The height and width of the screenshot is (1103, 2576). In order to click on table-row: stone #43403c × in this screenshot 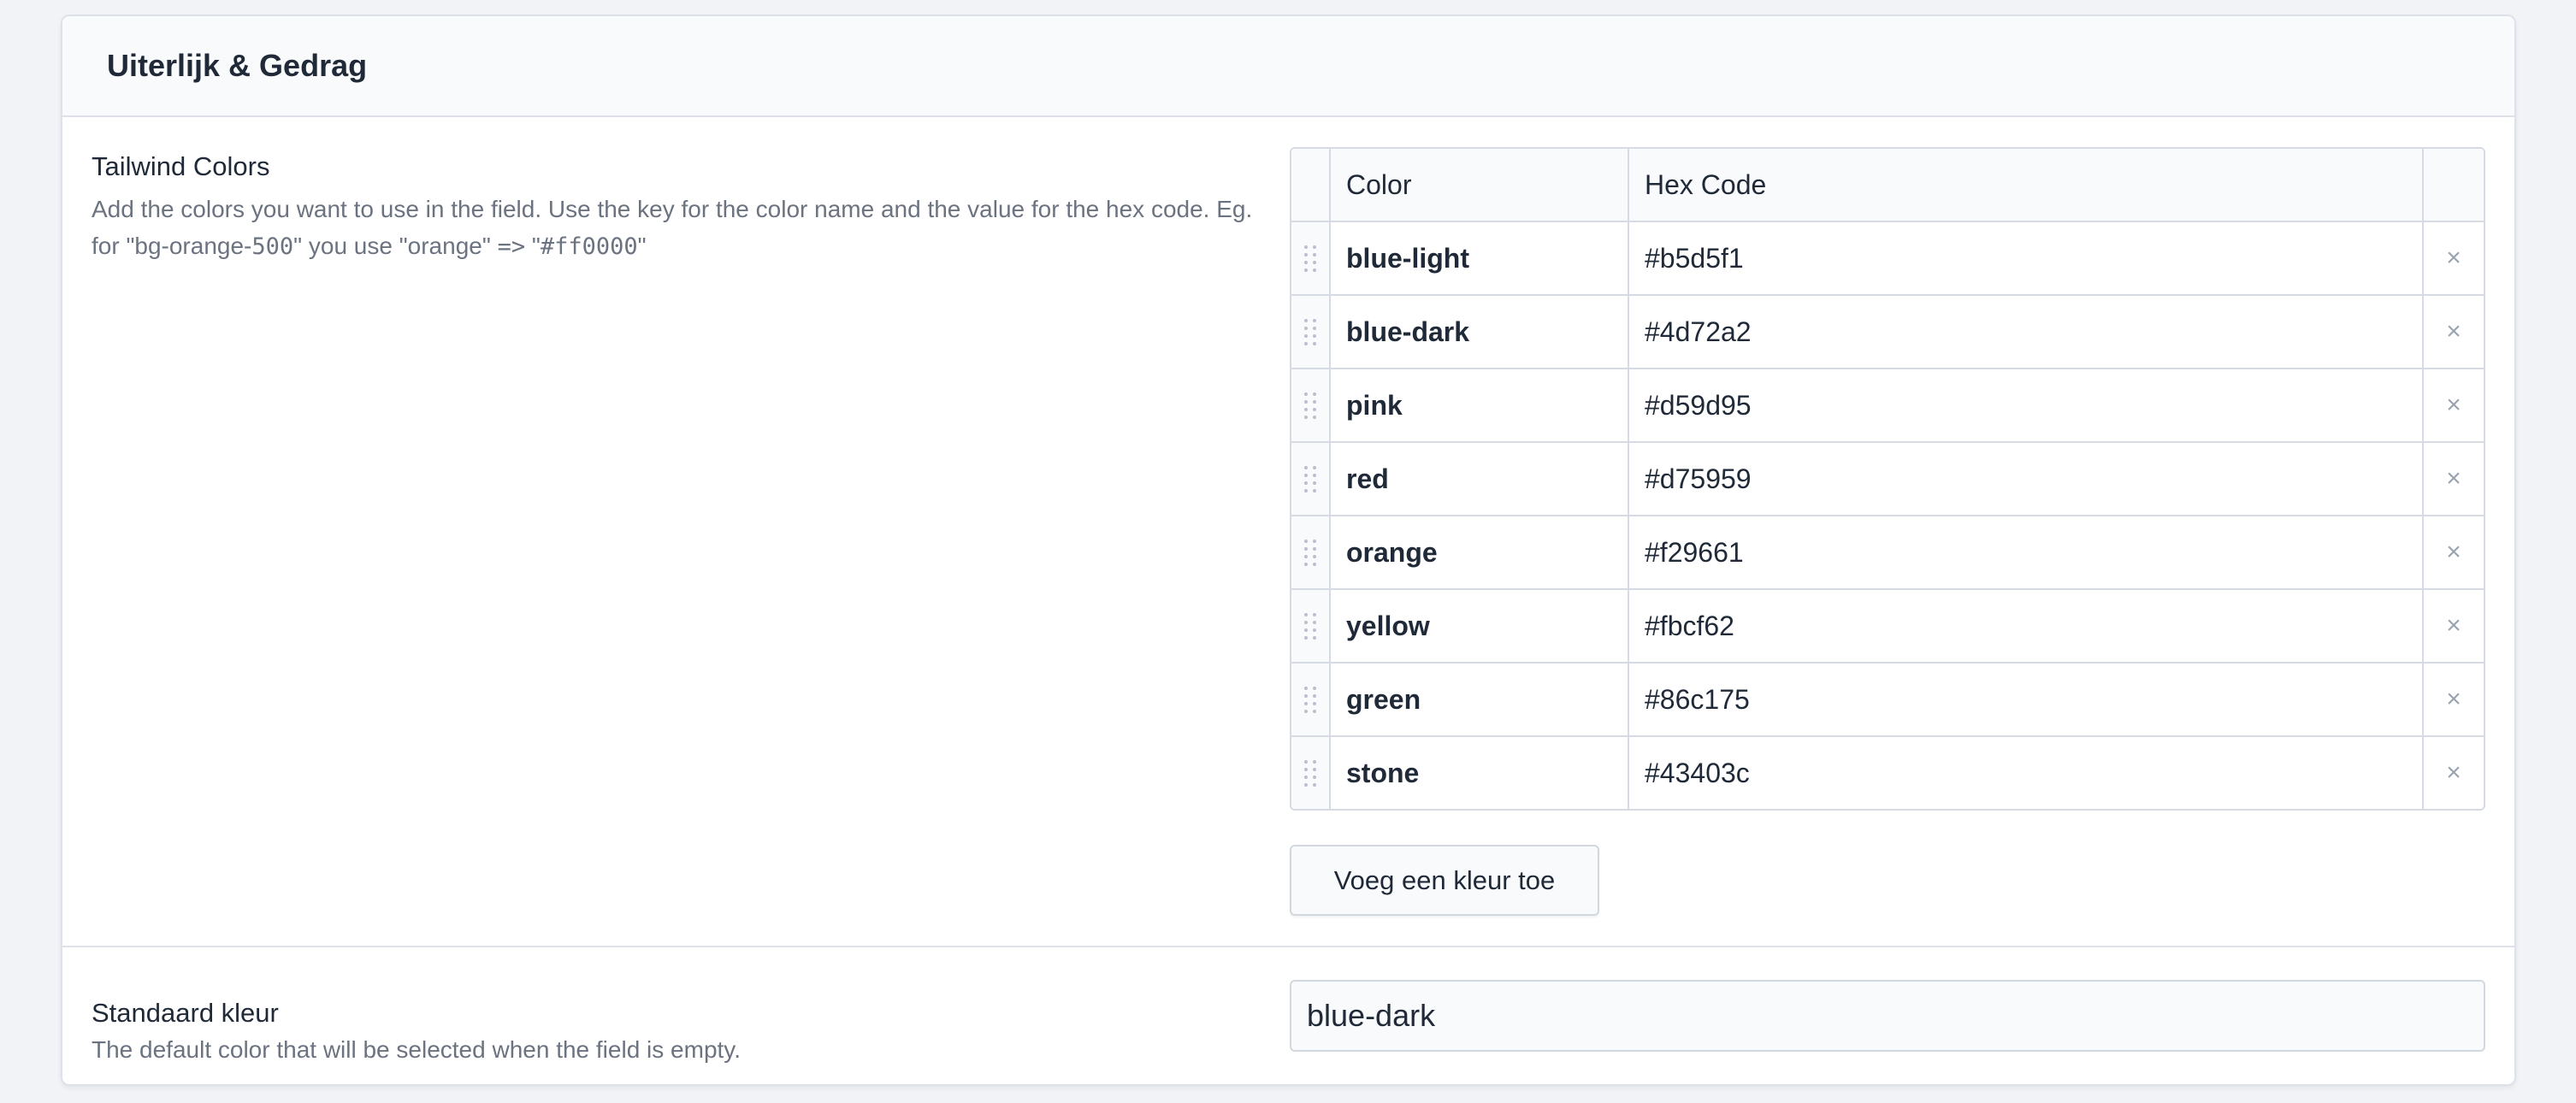, I will do `click(1887, 772)`.